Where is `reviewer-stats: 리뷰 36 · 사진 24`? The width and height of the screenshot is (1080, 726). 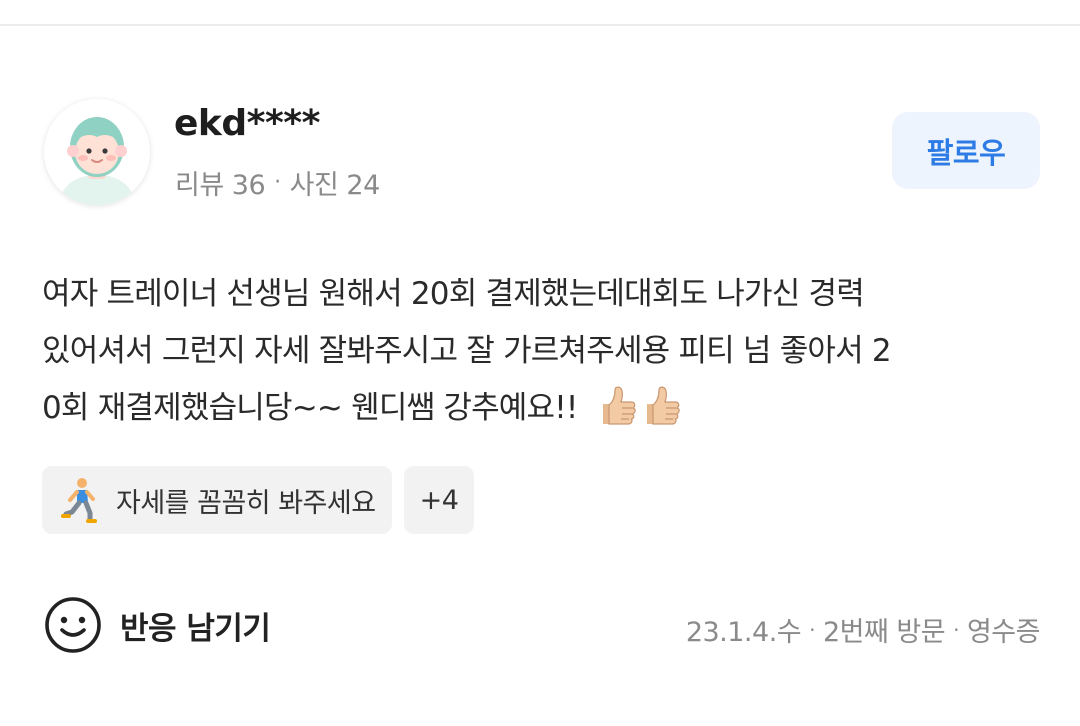 reviewer-stats: 리뷰 36 · 사진 24 is located at coordinates (277, 182).